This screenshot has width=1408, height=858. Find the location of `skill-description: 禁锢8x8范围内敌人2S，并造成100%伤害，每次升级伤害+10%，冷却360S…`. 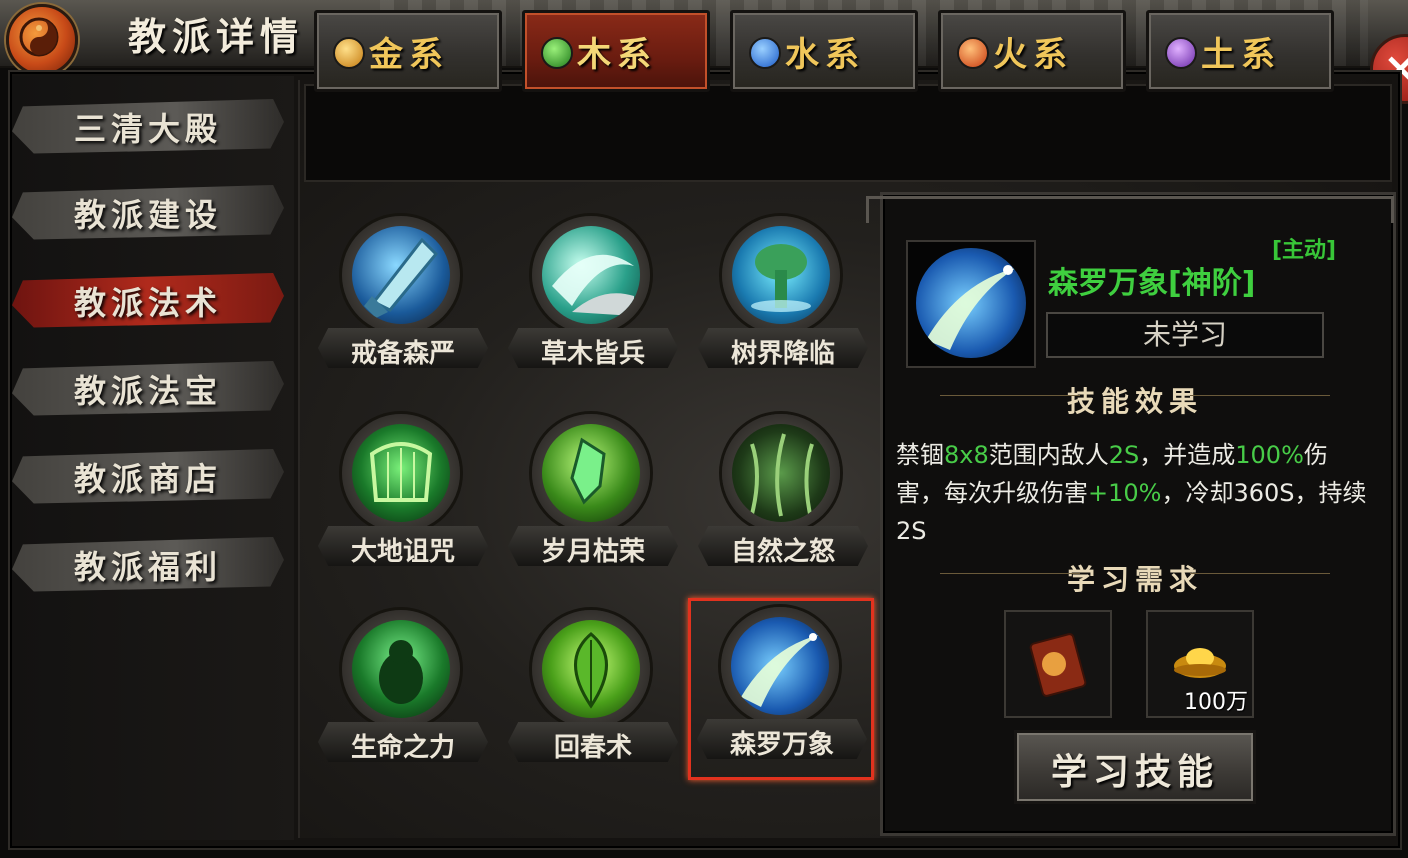

skill-description: 禁锢8x8范围内敌人2S，并造成100%伤害，每次升级伤害+10%，冷却360S… is located at coordinates (1131, 493).